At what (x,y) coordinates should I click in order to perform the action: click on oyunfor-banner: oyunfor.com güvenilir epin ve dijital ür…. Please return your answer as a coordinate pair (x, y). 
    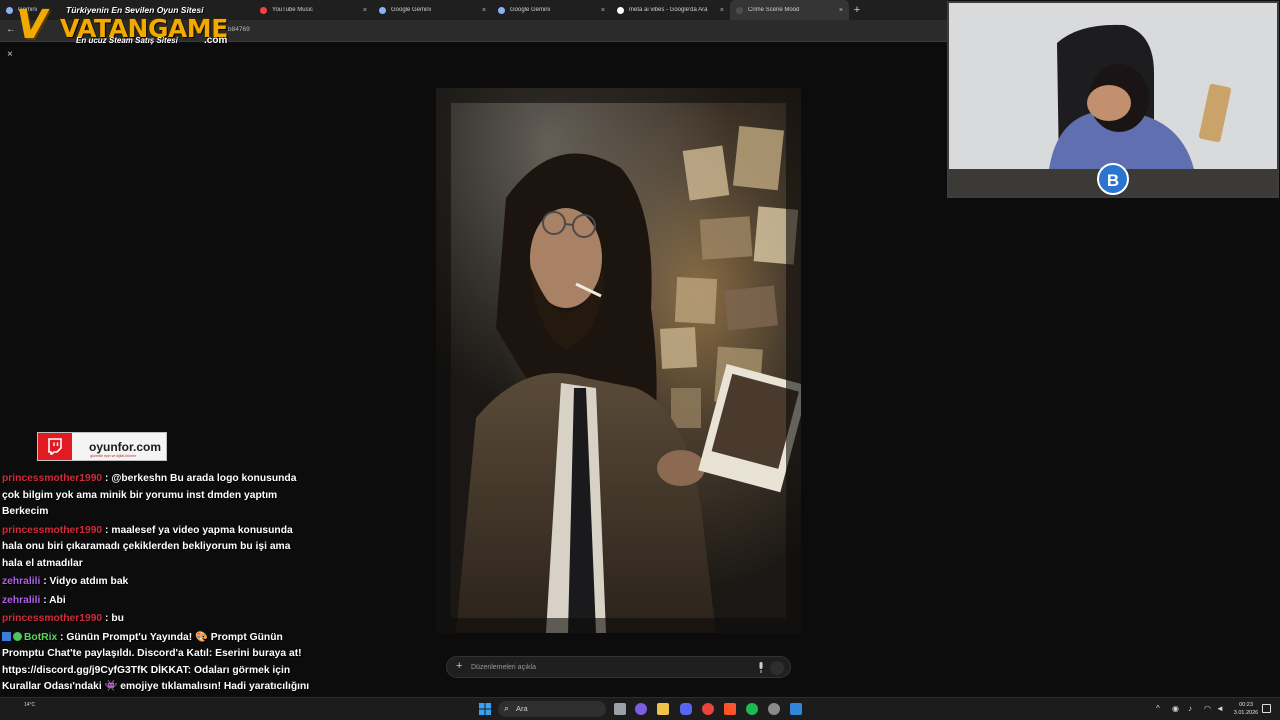
    Looking at the image, I should click on (102, 446).